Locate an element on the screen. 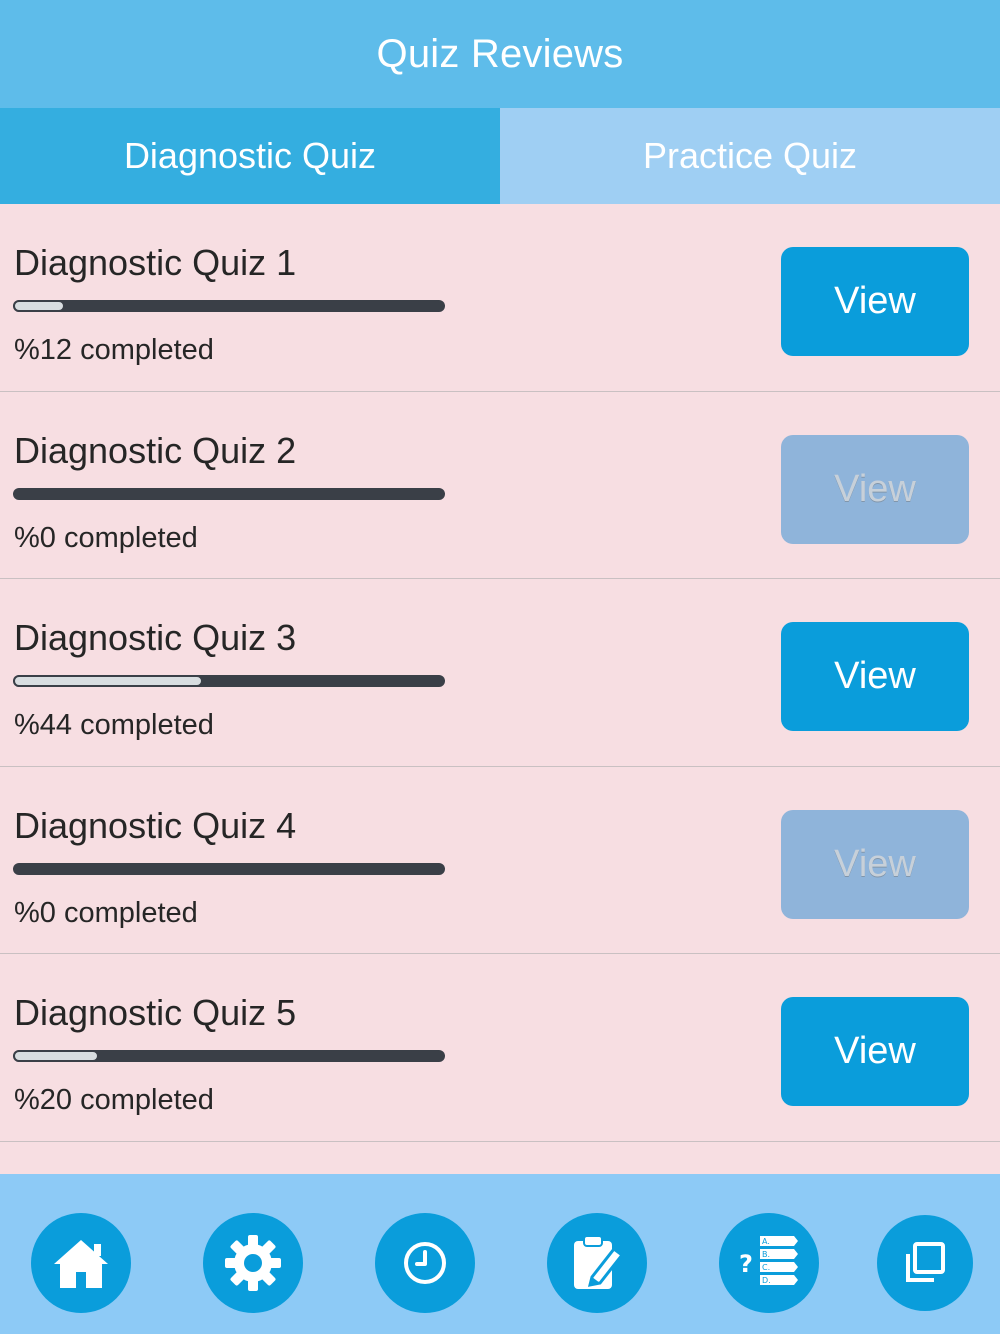 The width and height of the screenshot is (1000, 1334). quiz-title: Diagnostic Quiz 4 is located at coordinates (155, 825).